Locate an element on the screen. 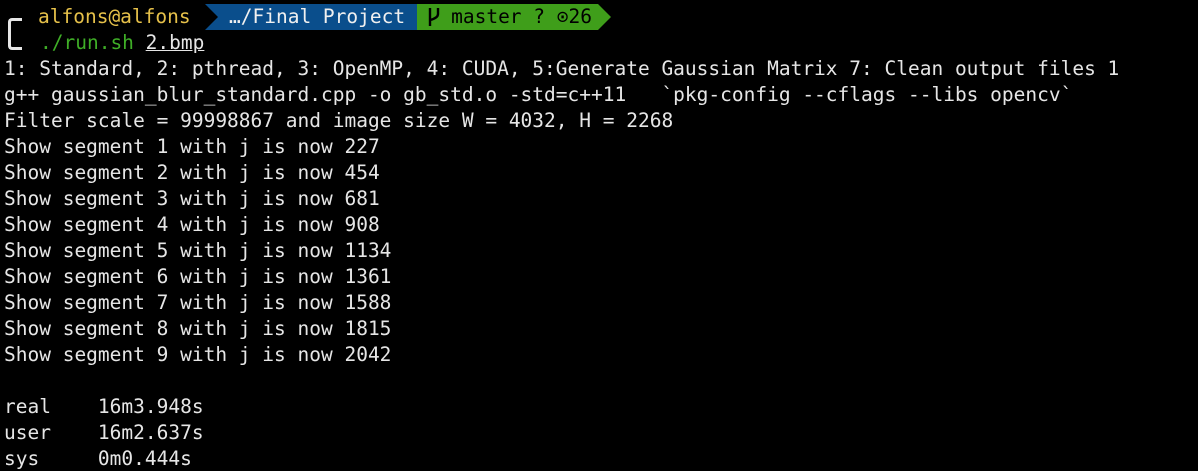 The image size is (1198, 471). prompt-git-segment: master ? ⊙26 is located at coordinates (507, 17).